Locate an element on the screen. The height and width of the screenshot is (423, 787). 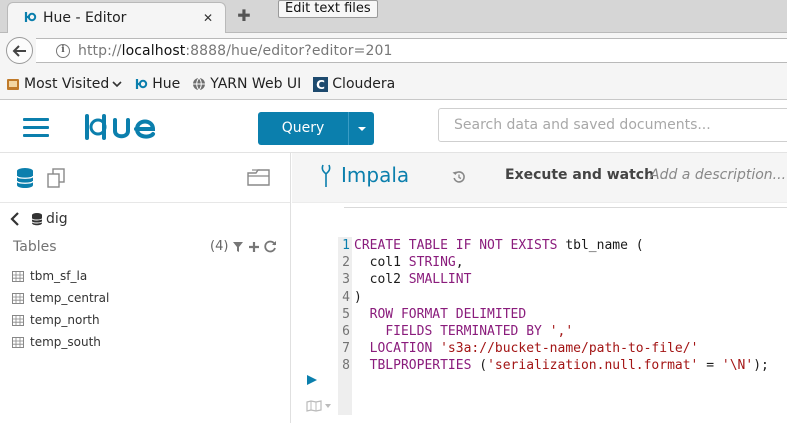
cloudera-icon: C is located at coordinates (321, 84).